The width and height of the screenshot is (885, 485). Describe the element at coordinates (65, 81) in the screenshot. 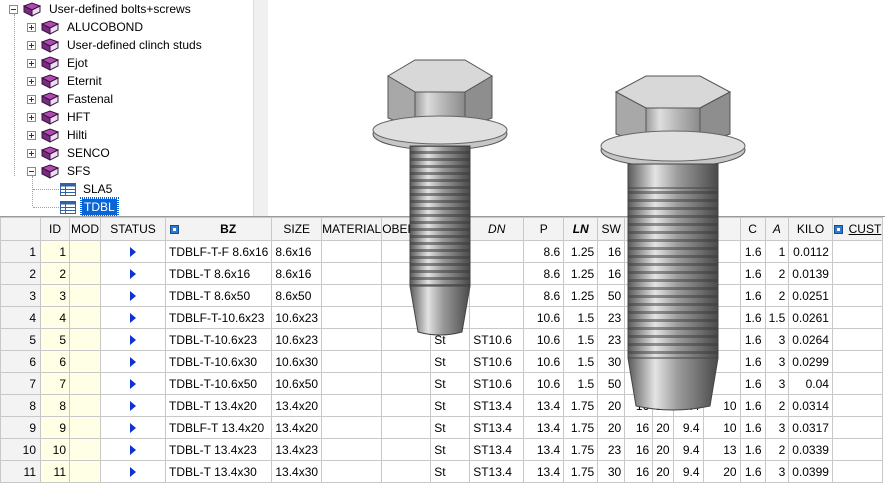

I see `tree-item-eternit: Eternit` at that location.